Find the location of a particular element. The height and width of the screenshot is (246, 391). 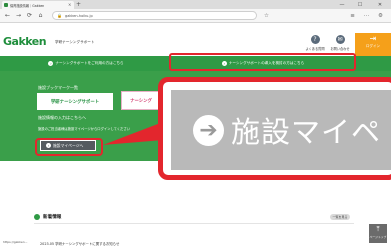

page-top-label: ページトップ is located at coordinates (378, 237).